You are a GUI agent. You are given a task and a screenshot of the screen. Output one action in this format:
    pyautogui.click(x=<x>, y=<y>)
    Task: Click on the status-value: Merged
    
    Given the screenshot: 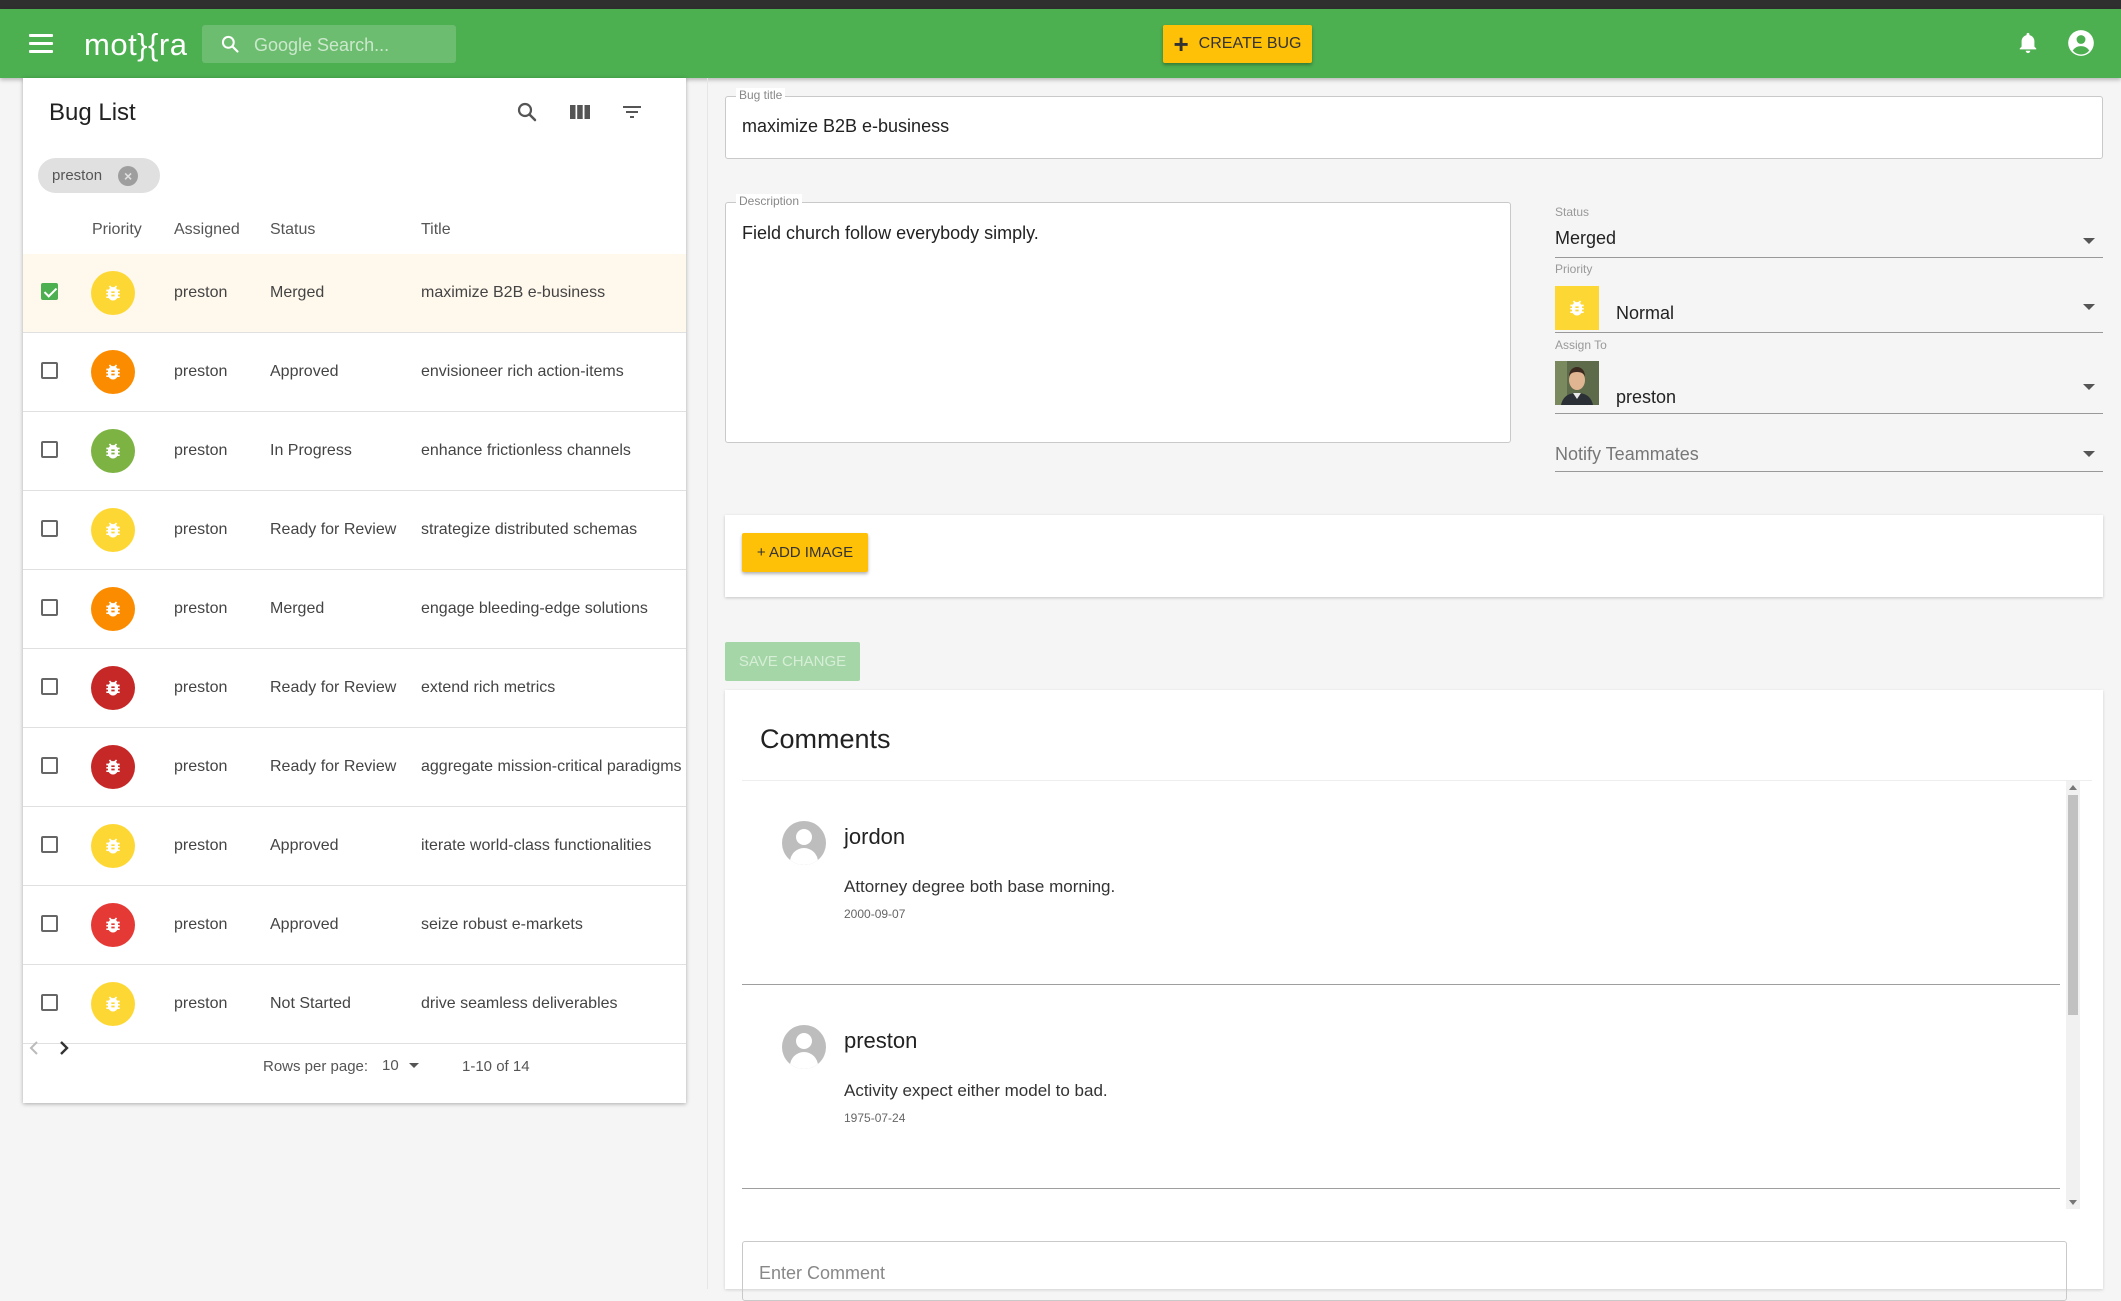 What is the action you would take?
    pyautogui.click(x=1586, y=238)
    